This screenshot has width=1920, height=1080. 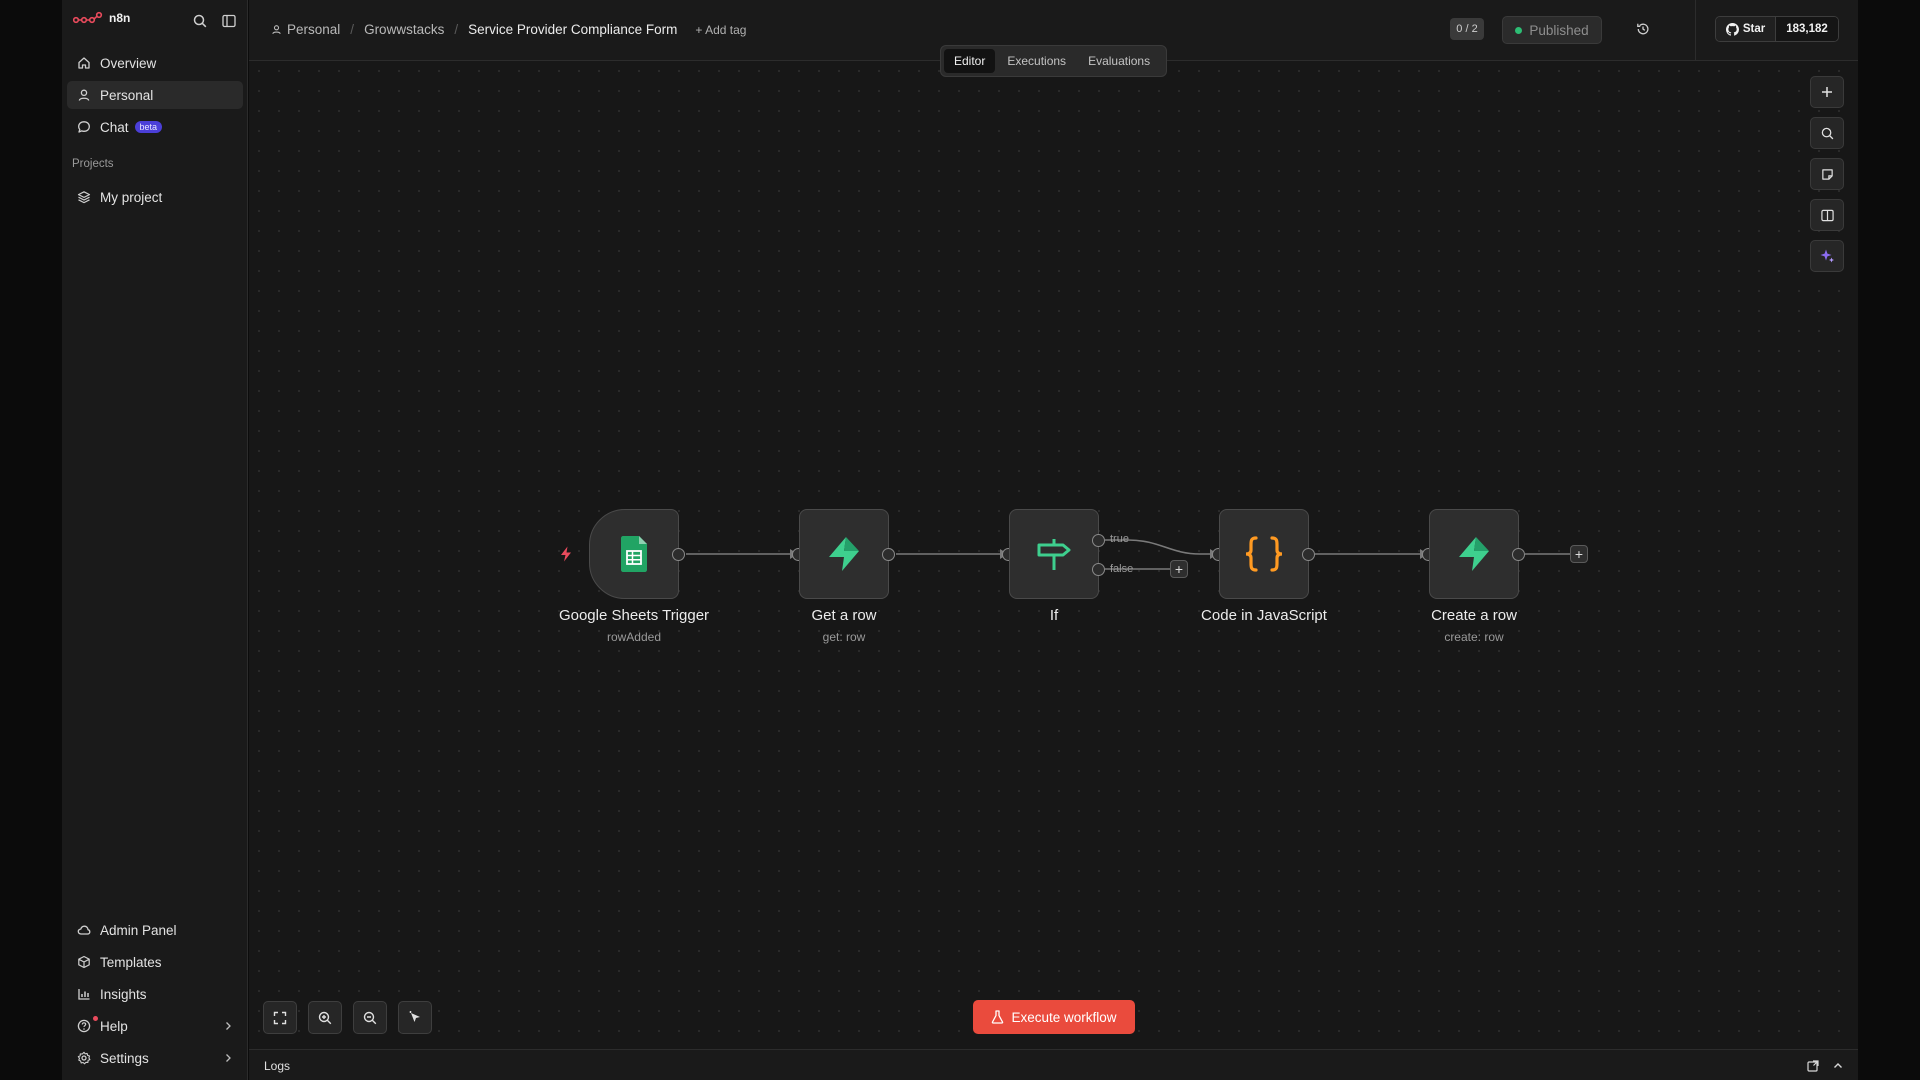 What do you see at coordinates (123, 994) in the screenshot?
I see `nav-insights-label: Insights` at bounding box center [123, 994].